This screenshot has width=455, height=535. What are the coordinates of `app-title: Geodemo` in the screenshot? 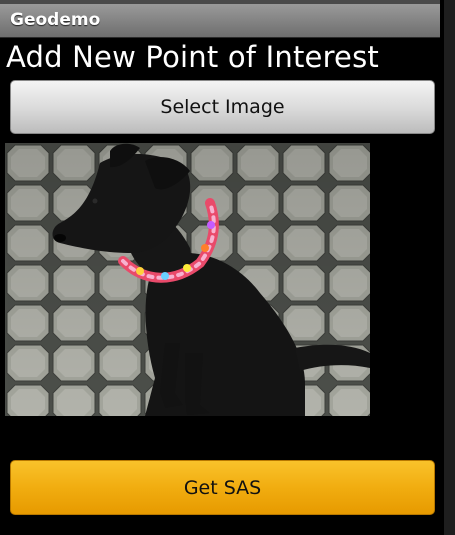 It's located at (55, 20).